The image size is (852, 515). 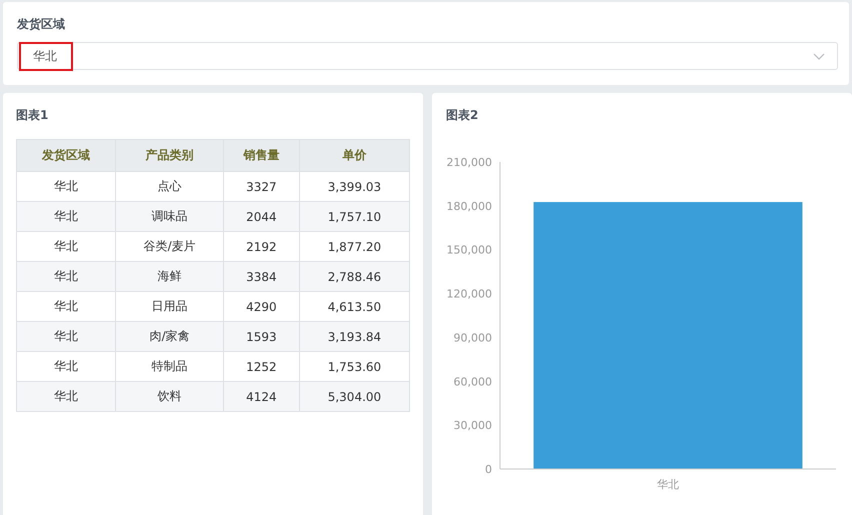 I want to click on selected-value: 华北, so click(x=46, y=56).